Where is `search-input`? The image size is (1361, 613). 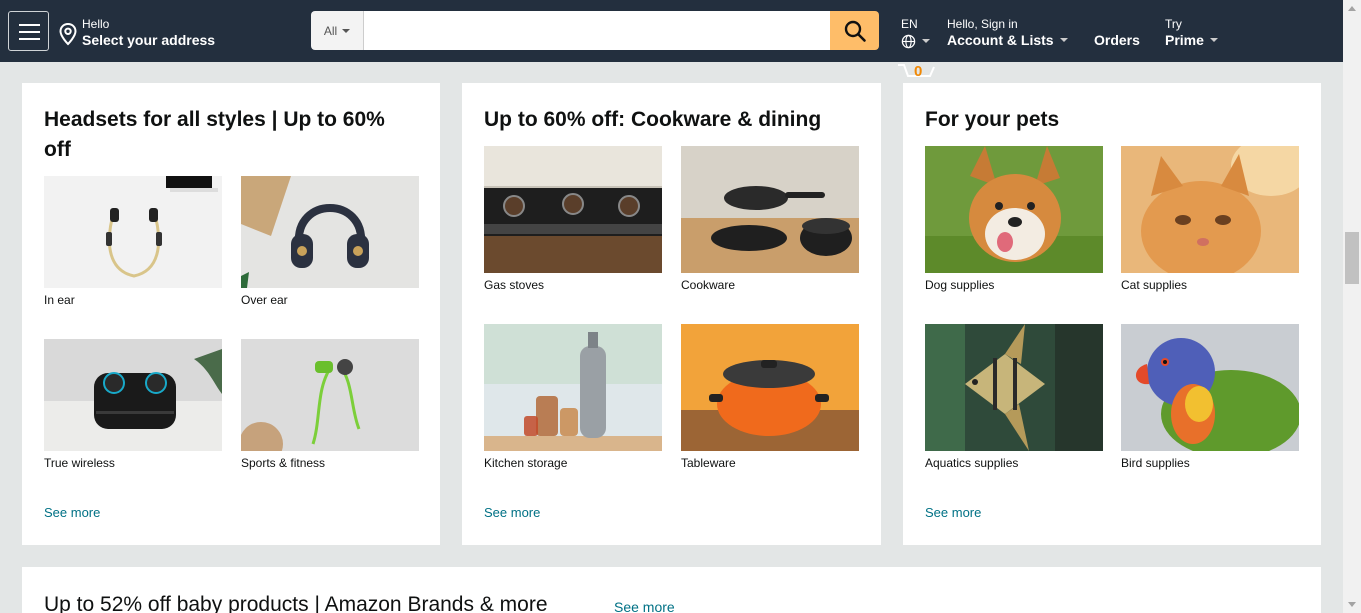 search-input is located at coordinates (597, 30).